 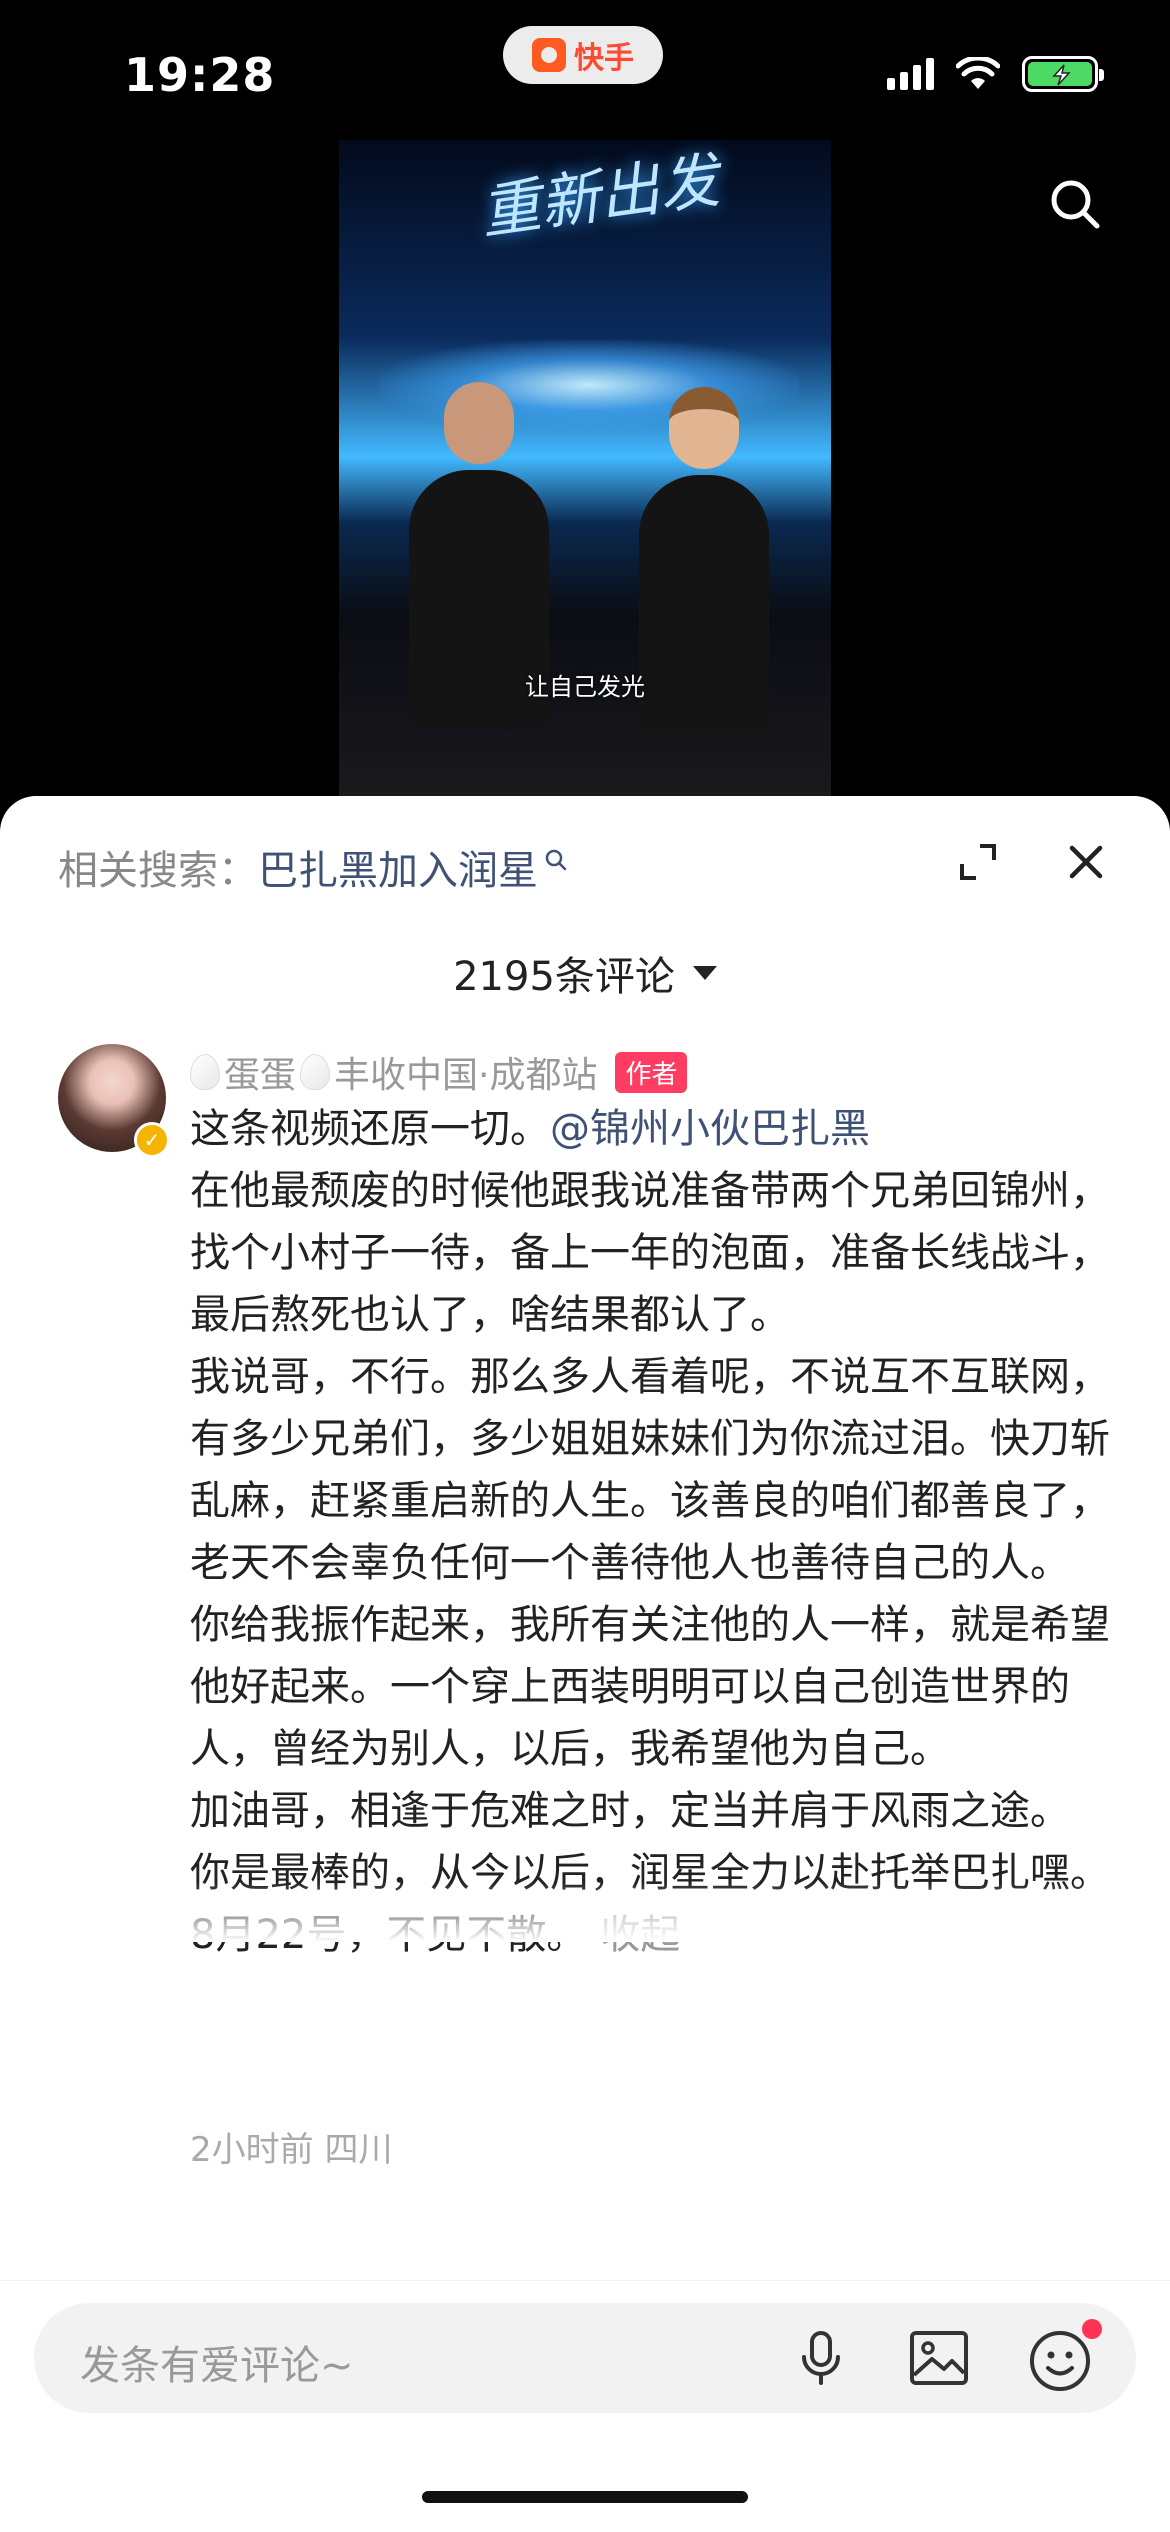 I want to click on comment-meta: 2小时前 四川, so click(x=291, y=2150).